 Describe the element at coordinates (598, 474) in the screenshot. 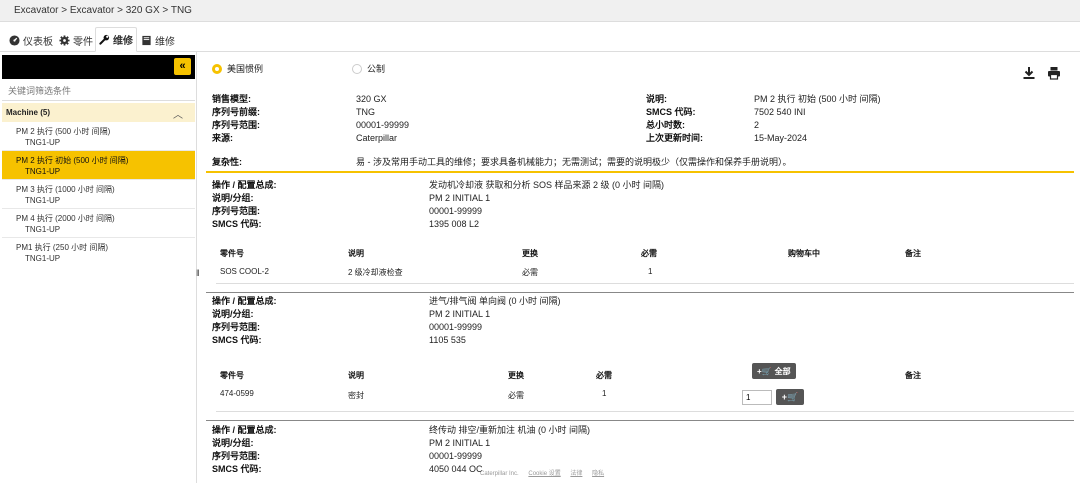

I see `footer-link-privacy: 隐私` at that location.